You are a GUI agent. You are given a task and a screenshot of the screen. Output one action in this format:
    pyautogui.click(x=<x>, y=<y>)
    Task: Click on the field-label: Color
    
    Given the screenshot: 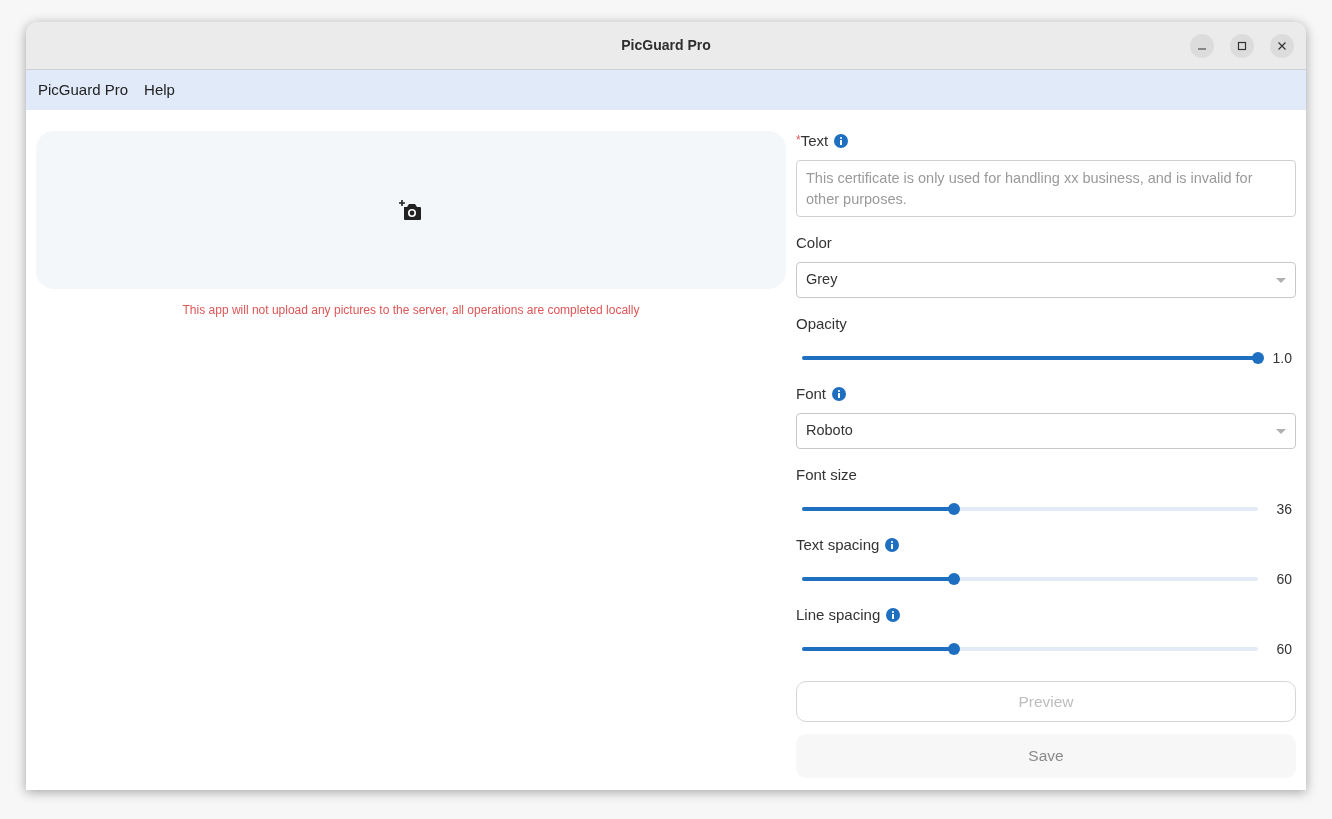 What is the action you would take?
    pyautogui.click(x=814, y=242)
    